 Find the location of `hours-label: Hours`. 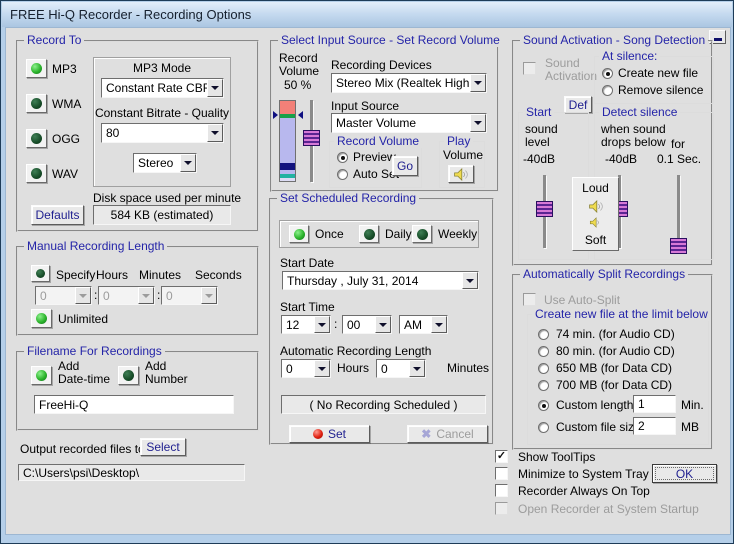

hours-label: Hours is located at coordinates (112, 275).